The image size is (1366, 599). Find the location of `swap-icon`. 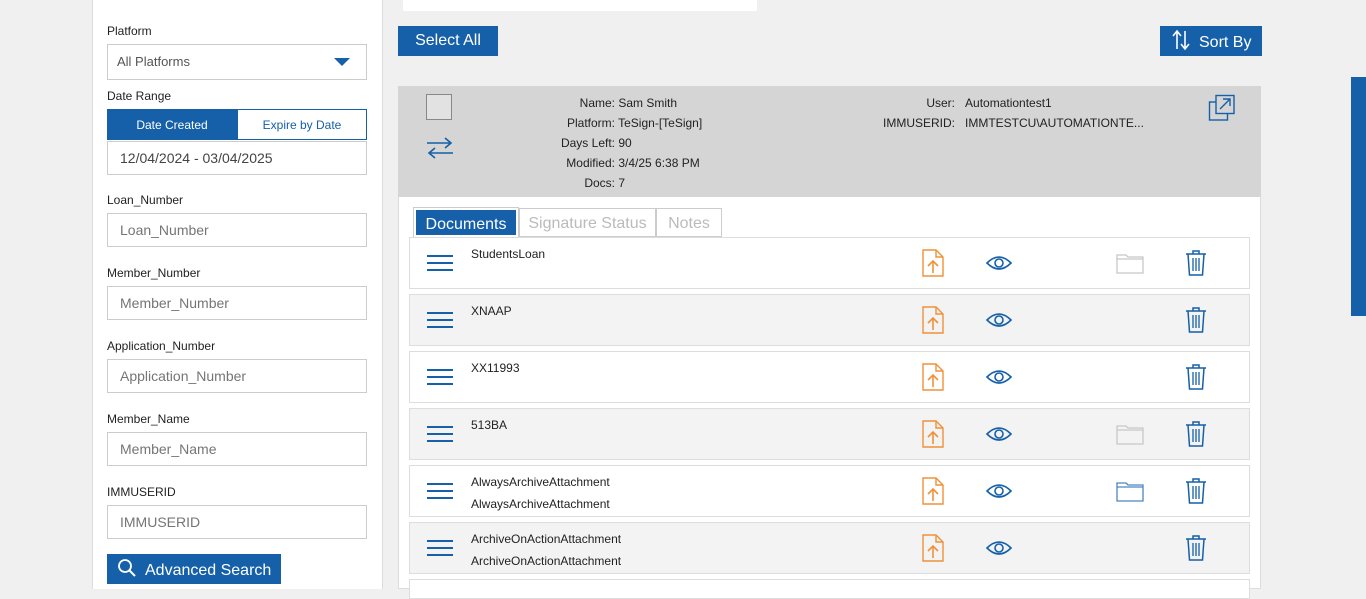

swap-icon is located at coordinates (440, 148).